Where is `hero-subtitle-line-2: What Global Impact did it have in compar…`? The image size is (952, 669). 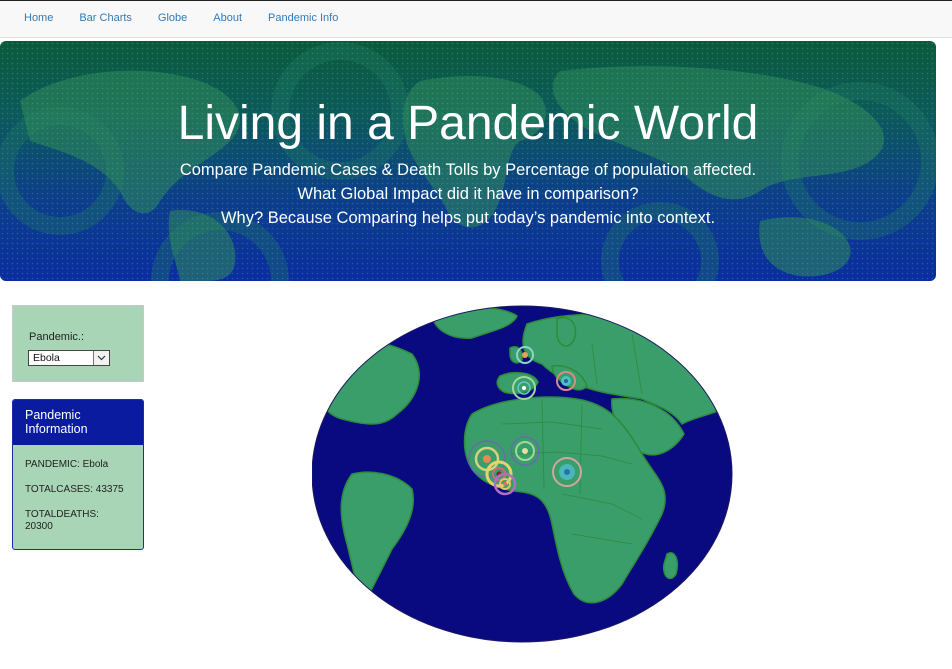
hero-subtitle-line-2: What Global Impact did it have in compar… is located at coordinates (468, 194).